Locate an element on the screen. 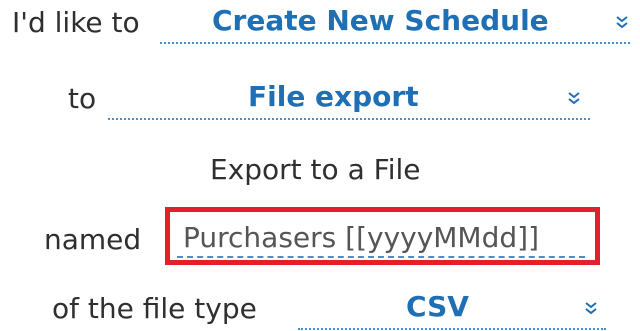  destination-select: File export is located at coordinates (349, 99).